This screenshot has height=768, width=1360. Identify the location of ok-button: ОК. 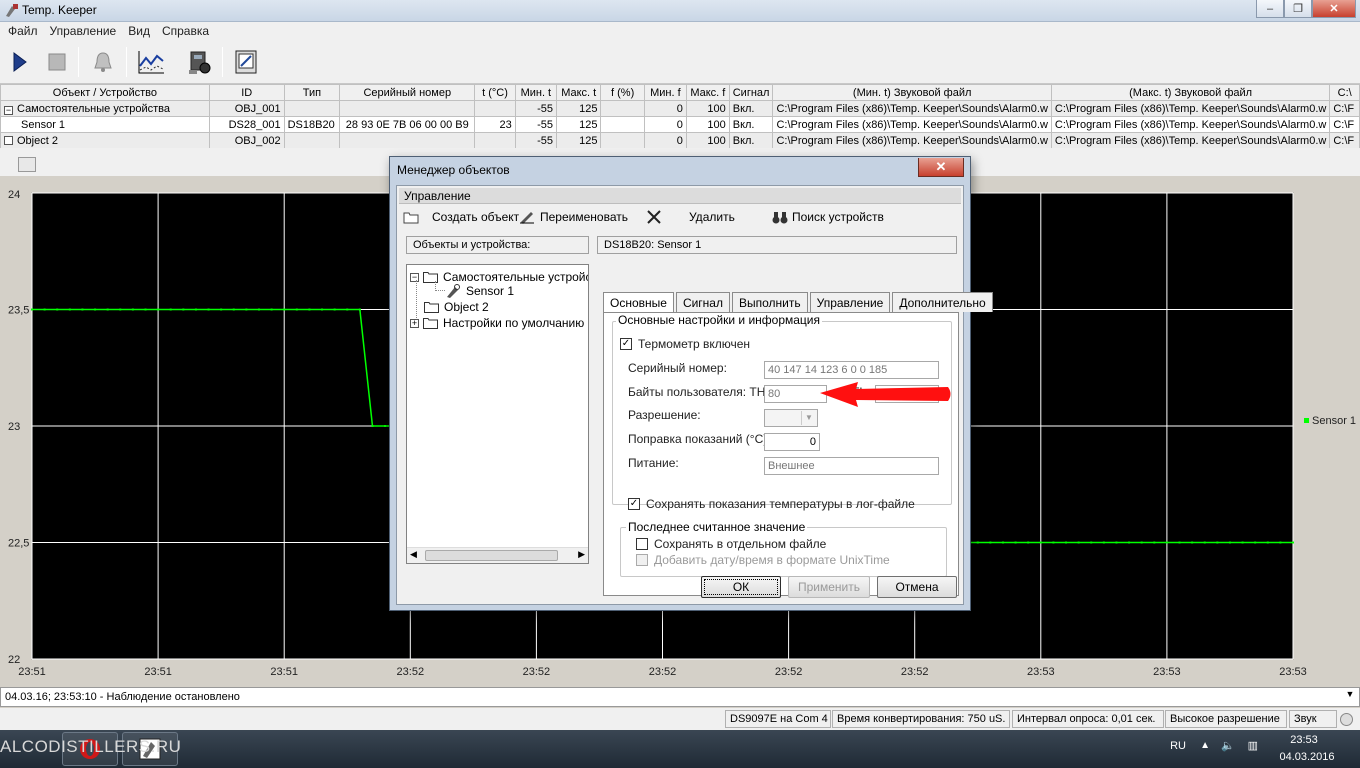
(741, 587).